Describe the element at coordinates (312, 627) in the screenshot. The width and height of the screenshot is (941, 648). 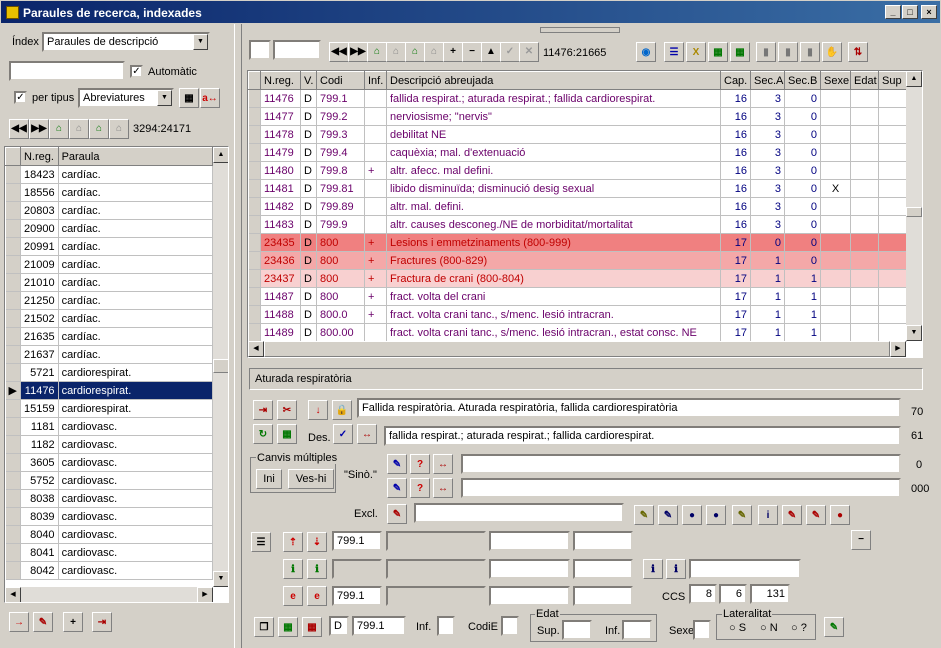
I see `grid-remove-icon: ▦` at that location.